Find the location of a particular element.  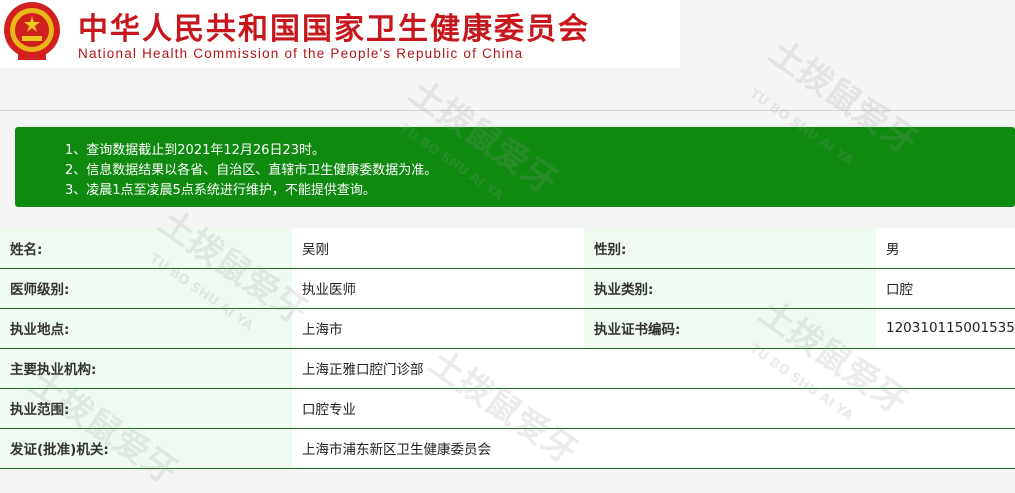

table-row: 姓名: 吴刚 性别: 男 is located at coordinates (507, 248).